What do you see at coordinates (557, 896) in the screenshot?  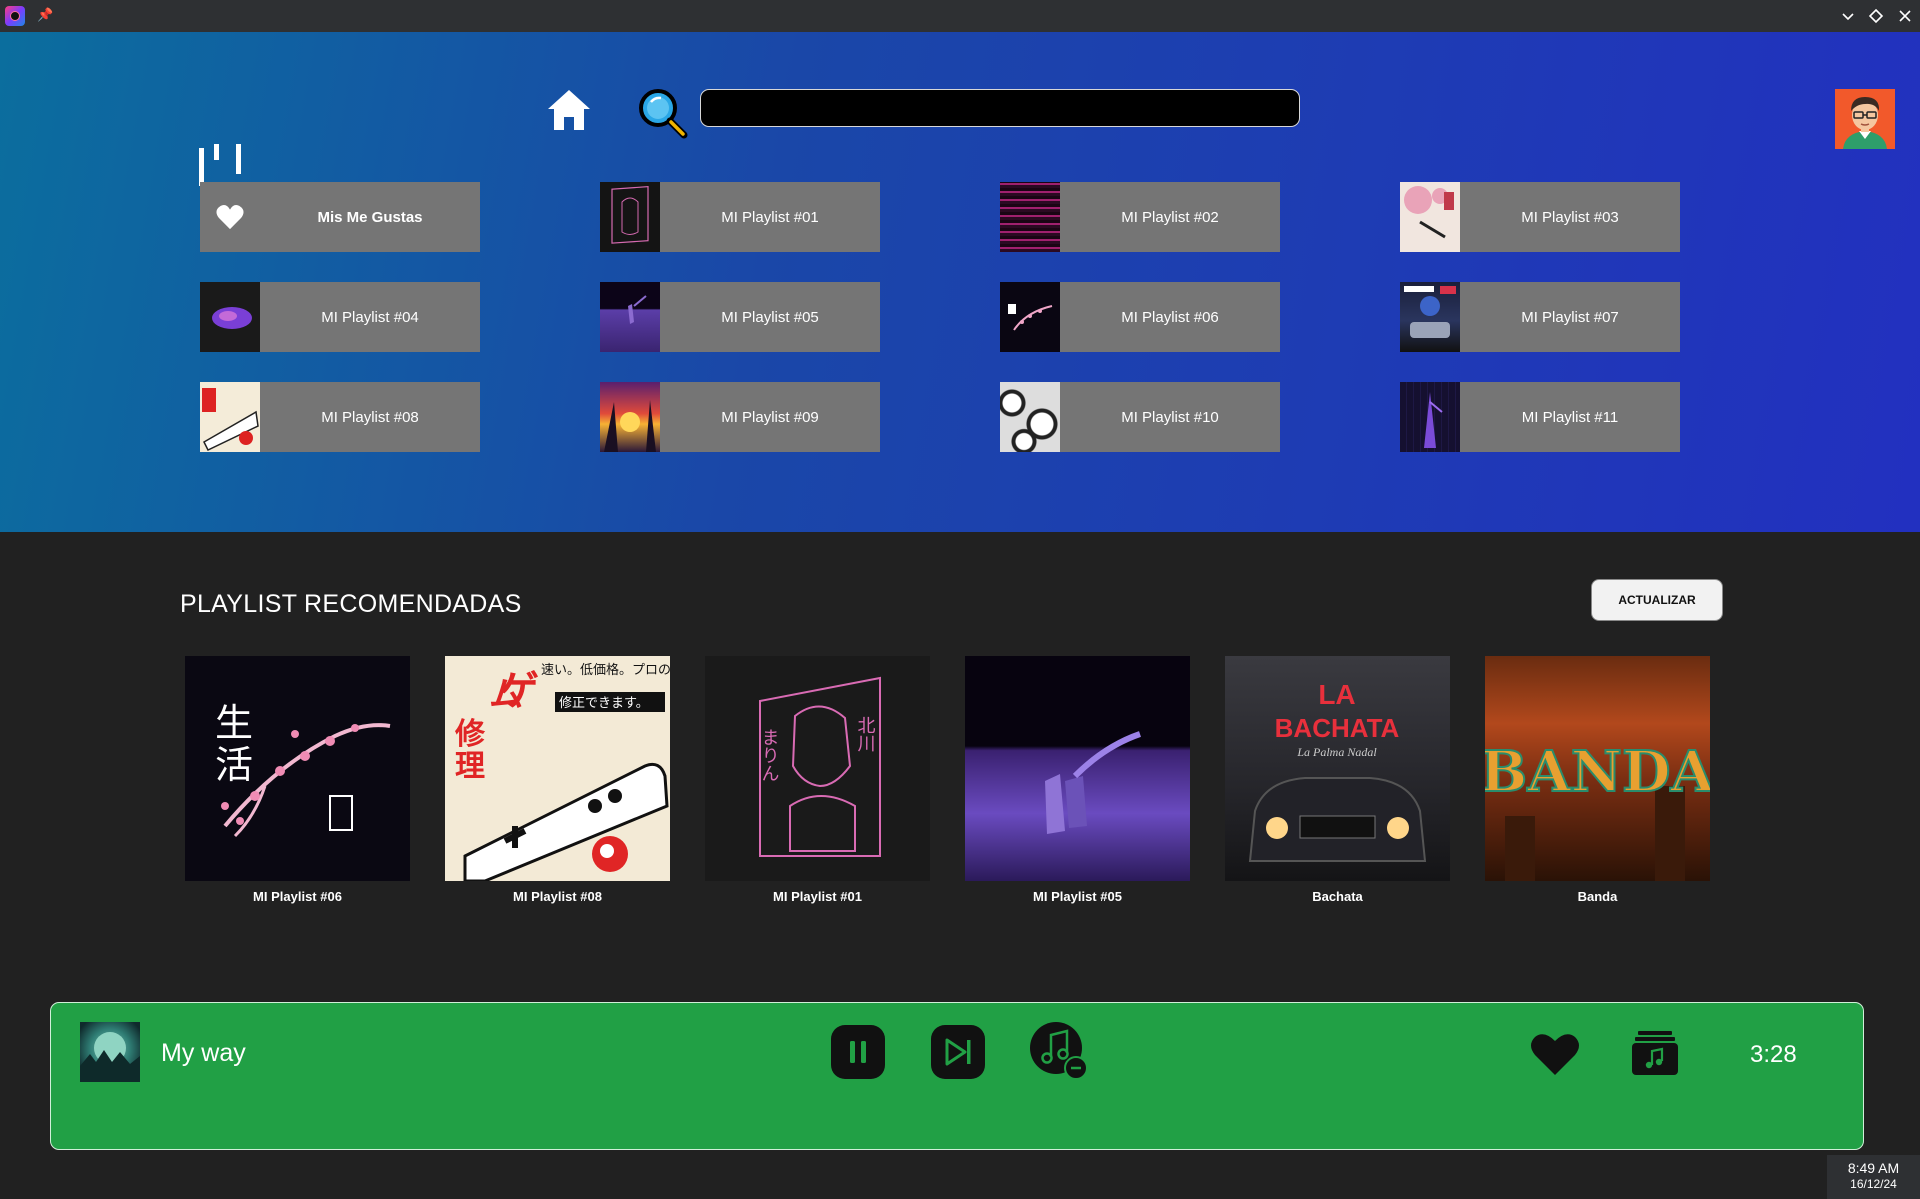 I see `card-label: MI Playlist #08` at bounding box center [557, 896].